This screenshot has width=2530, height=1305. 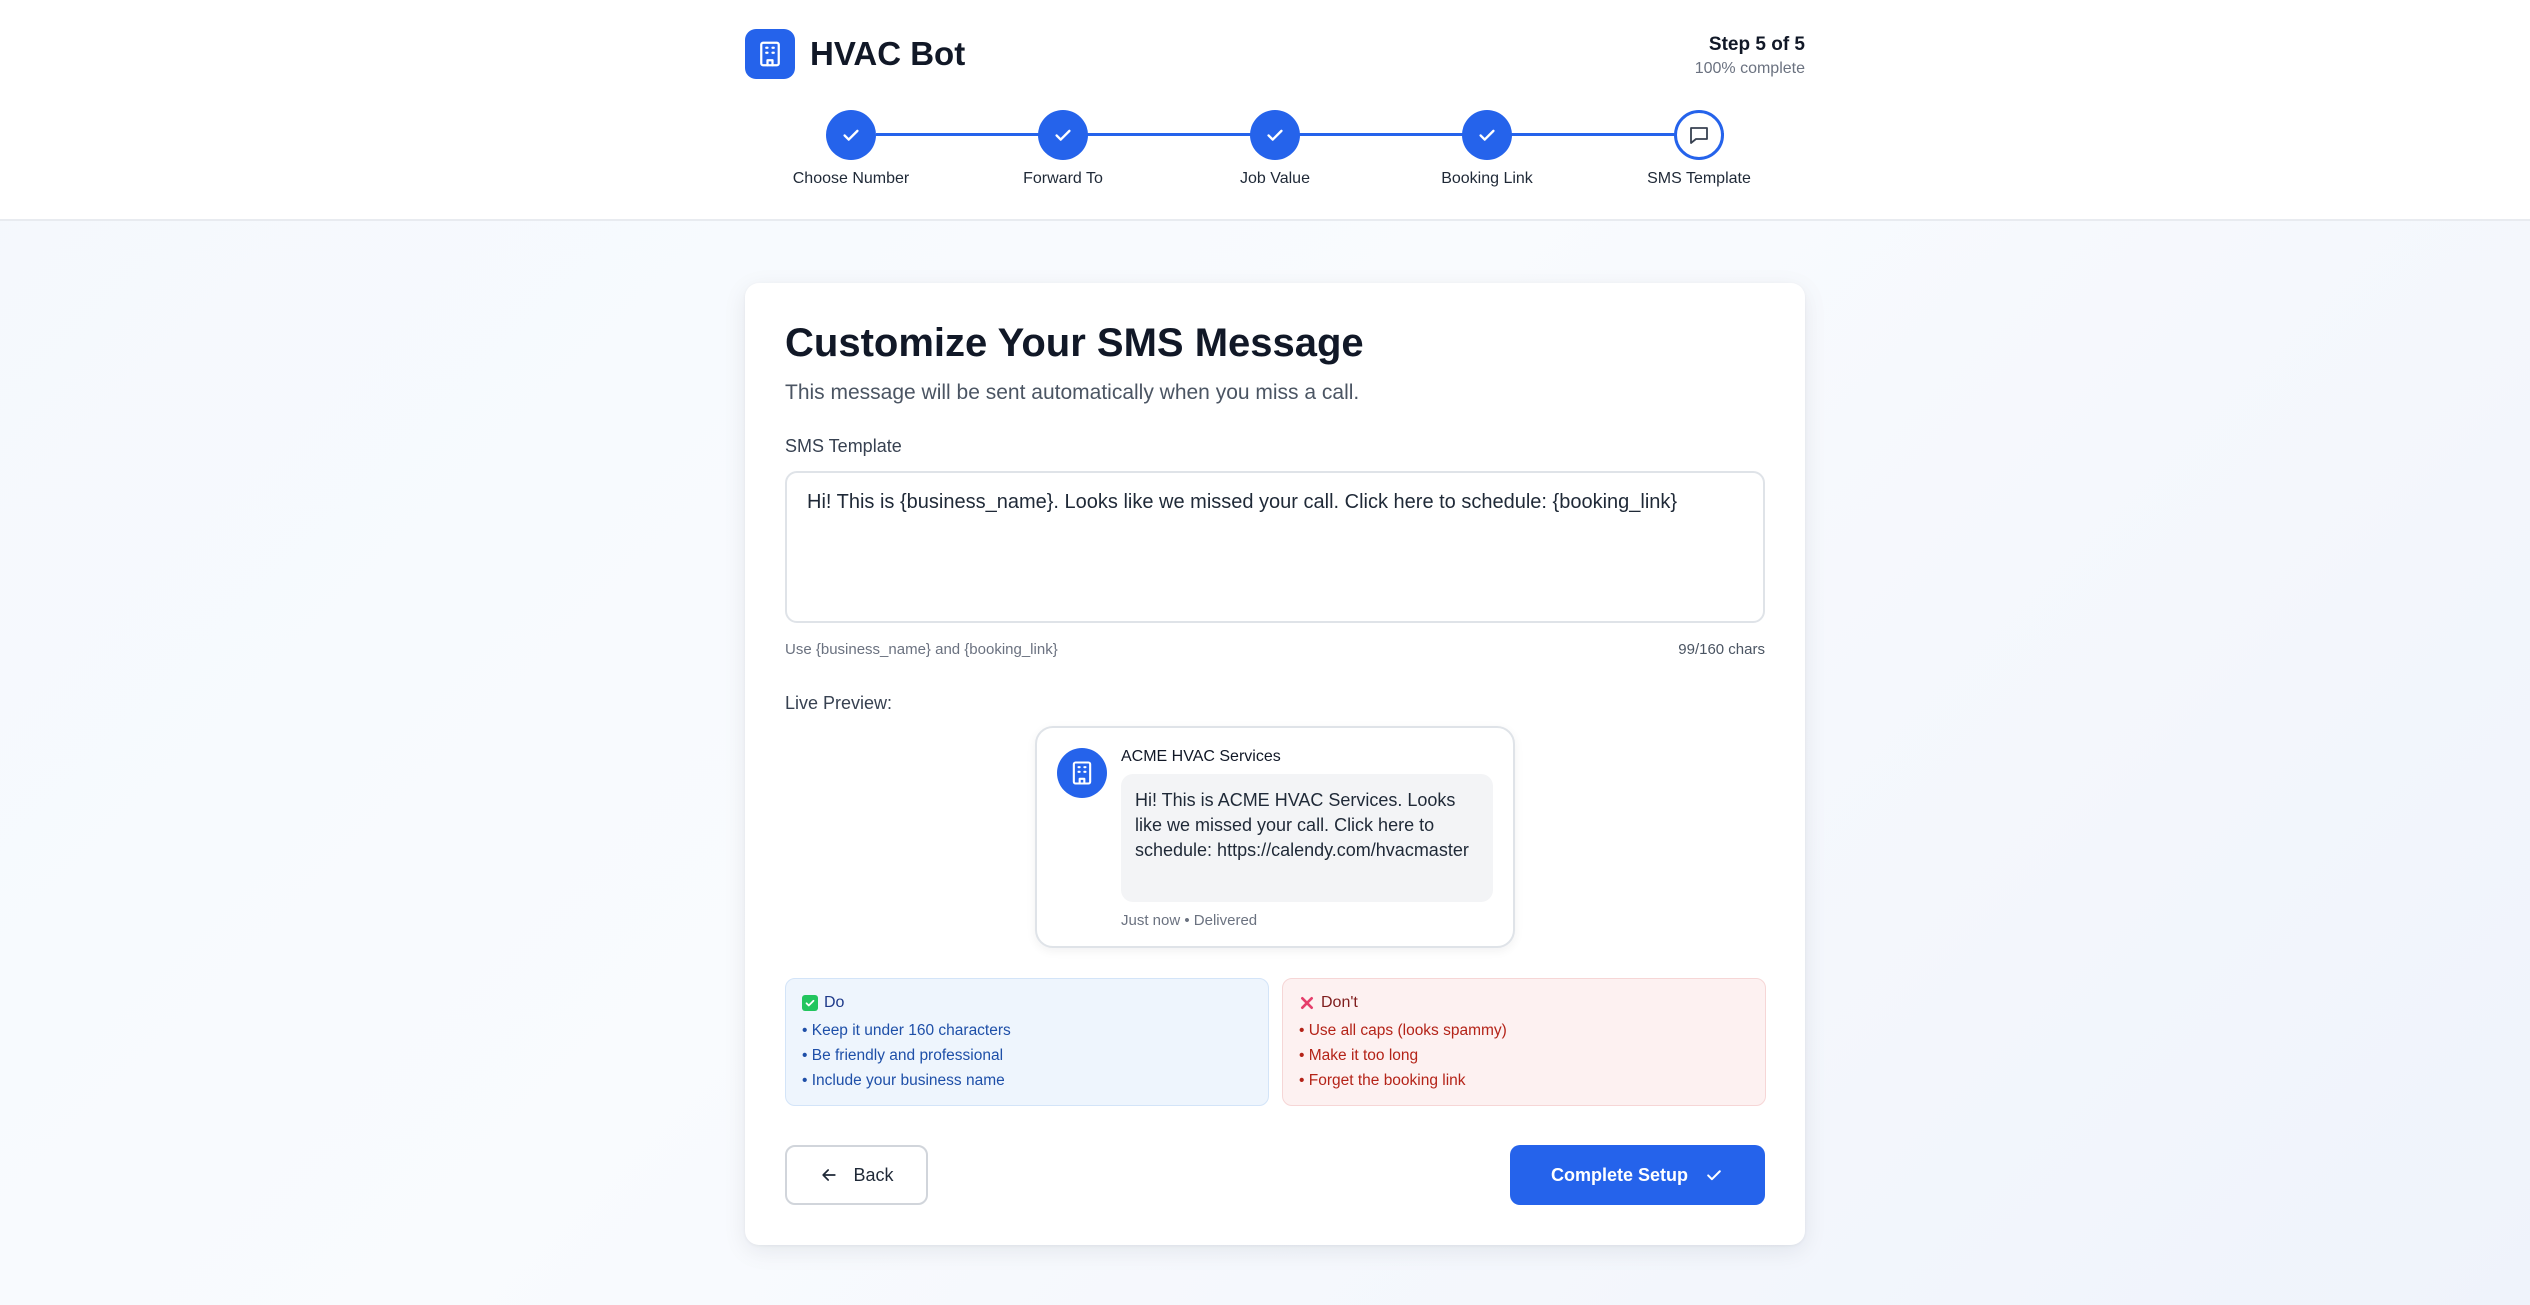 I want to click on red-x-icon, so click(x=1307, y=1003).